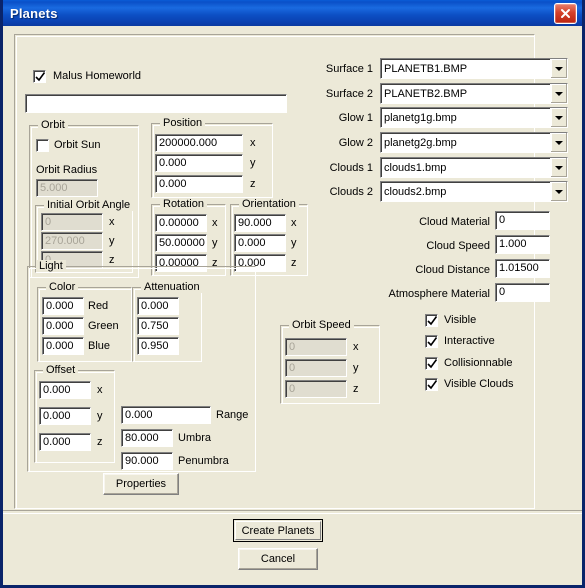 This screenshot has width=585, height=588. I want to click on visible-clouds-checkbox, so click(431, 384).